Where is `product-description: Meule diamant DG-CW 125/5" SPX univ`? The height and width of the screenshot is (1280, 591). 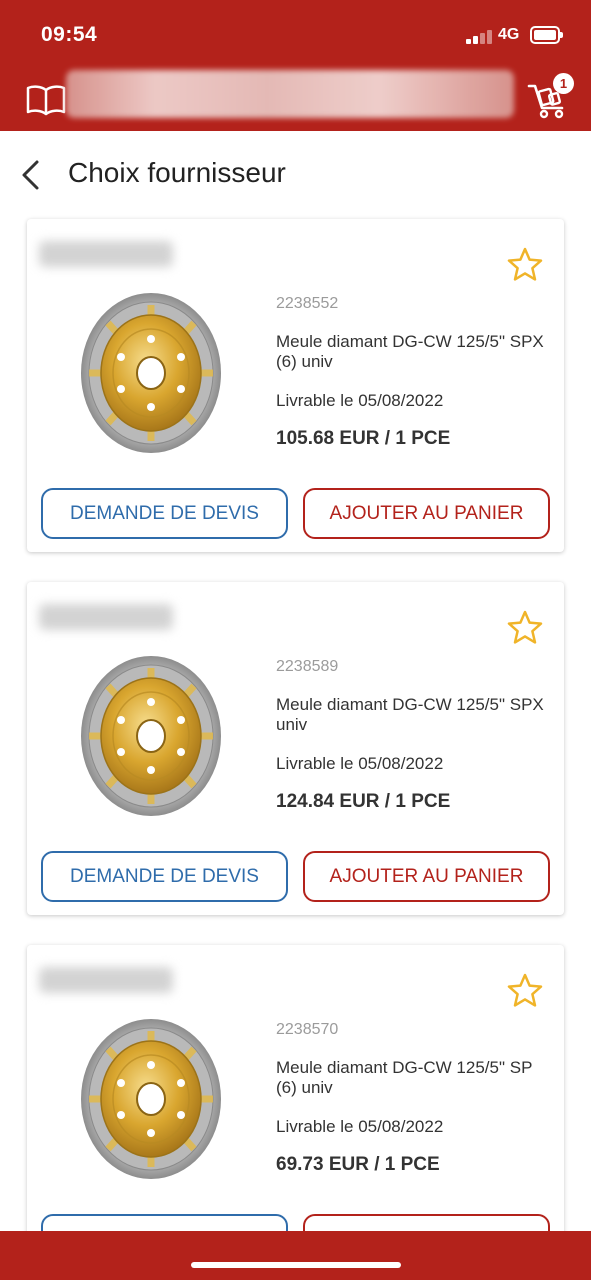 product-description: Meule diamant DG-CW 125/5" SPX univ is located at coordinates (410, 714).